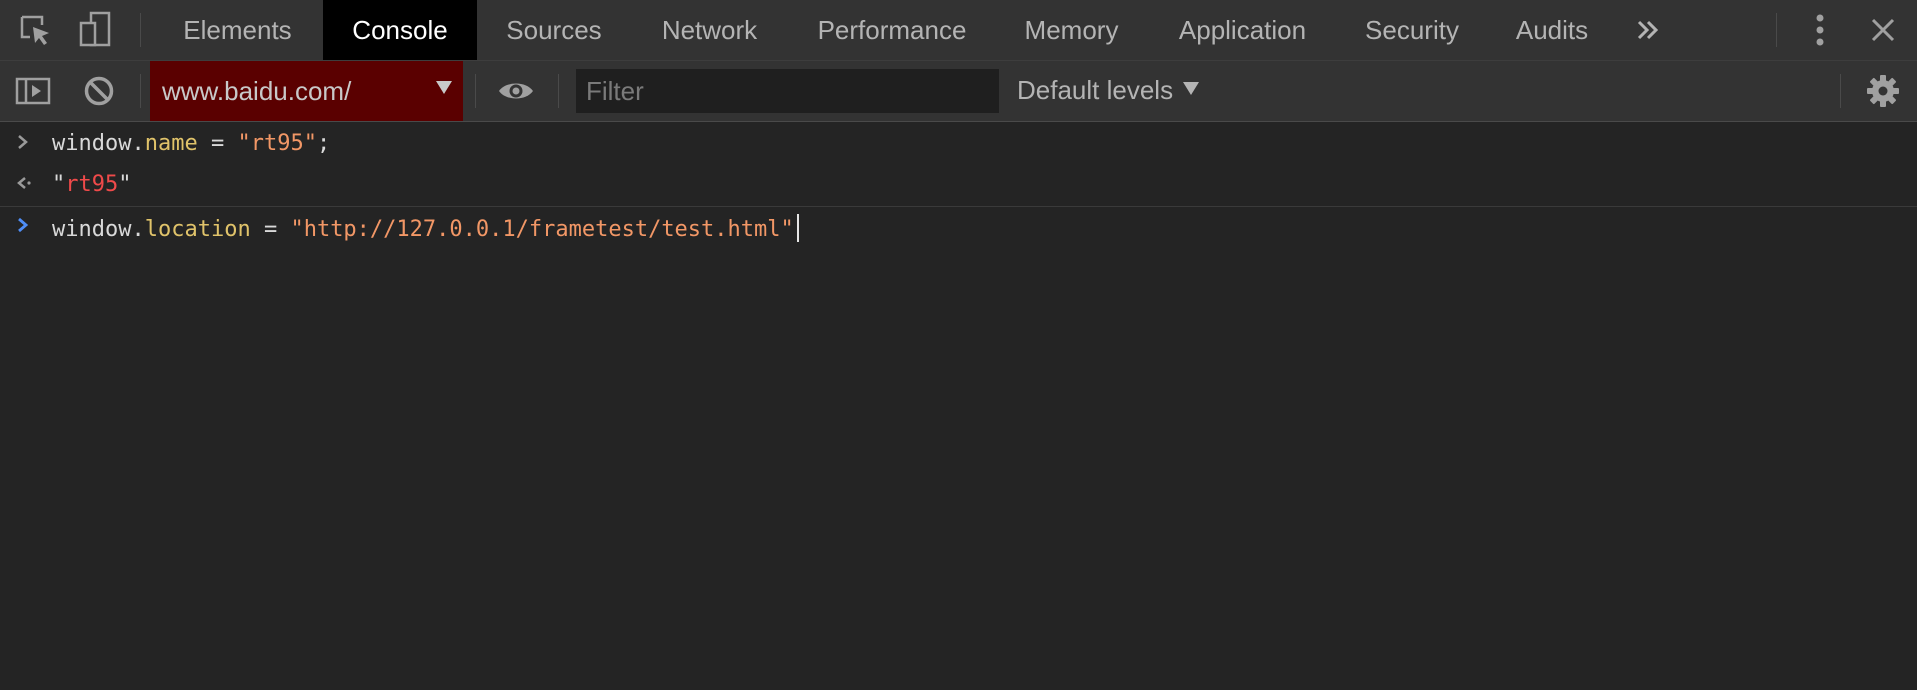  What do you see at coordinates (892, 30) in the screenshot?
I see `tab-performance: Performance` at bounding box center [892, 30].